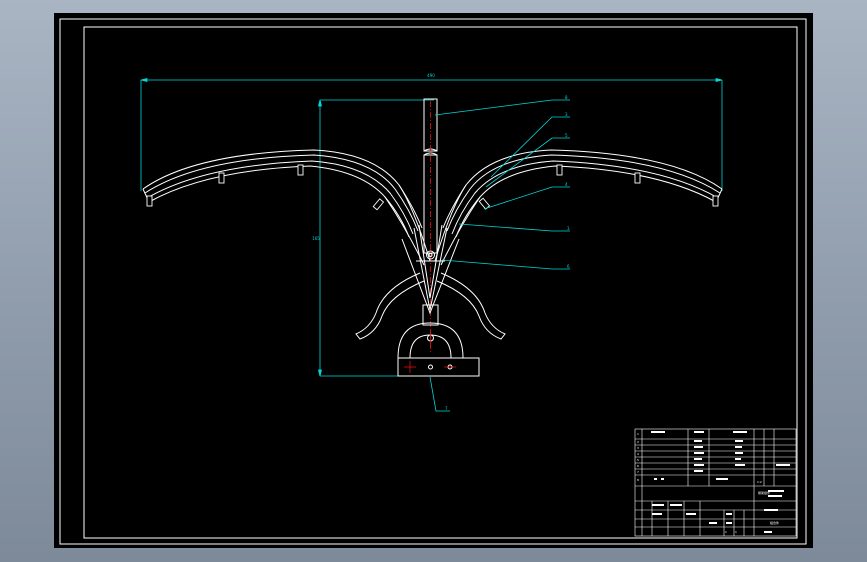  What do you see at coordinates (638, 472) in the screenshot?
I see `tb-row-7: 7` at bounding box center [638, 472].